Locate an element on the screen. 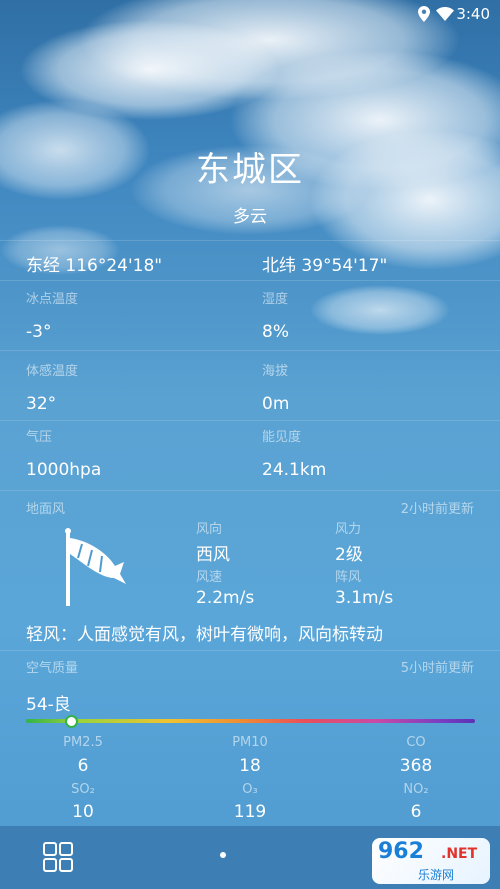  page-indicator-dot is located at coordinates (223, 855).